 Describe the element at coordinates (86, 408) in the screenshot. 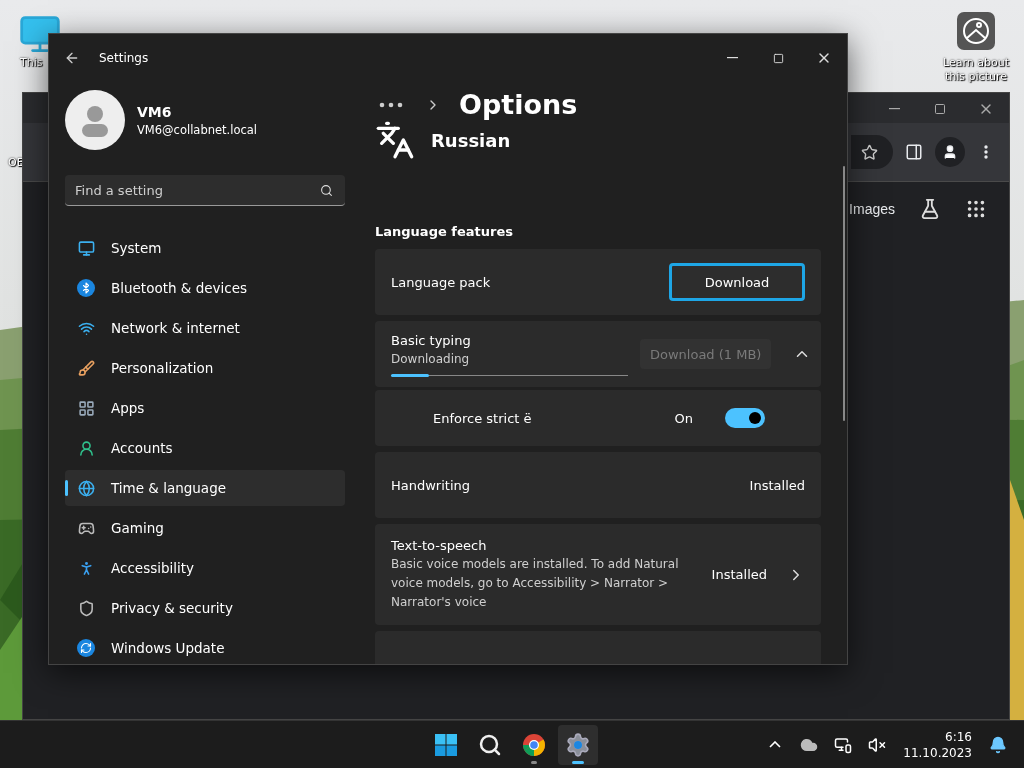

I see `apps-icon` at that location.